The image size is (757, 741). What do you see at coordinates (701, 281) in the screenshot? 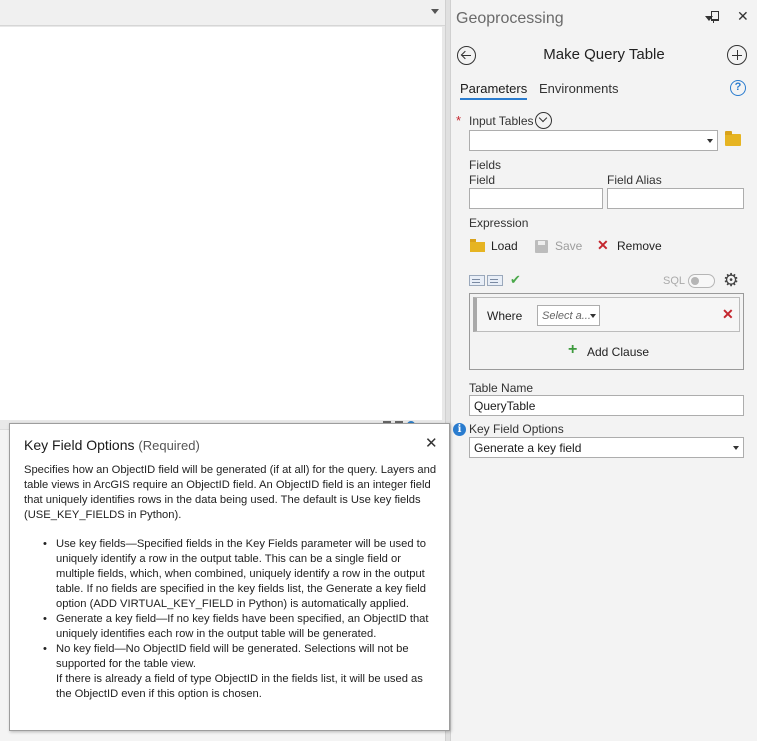
I see `sql-toggle` at bounding box center [701, 281].